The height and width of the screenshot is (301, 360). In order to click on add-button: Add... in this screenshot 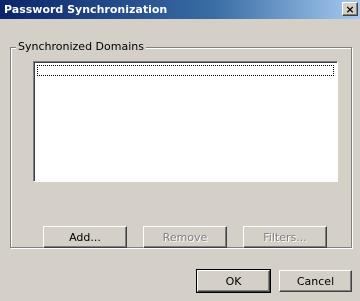, I will do `click(85, 237)`.